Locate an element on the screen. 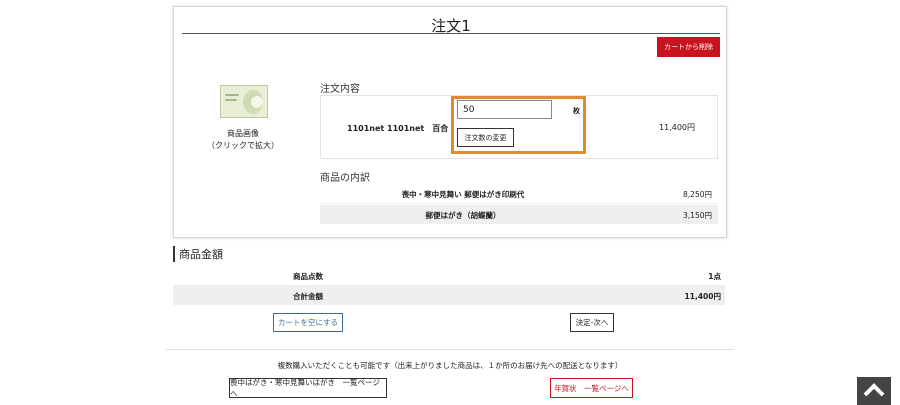 Image resolution: width=900 pixels, height=405 pixels. summary-count-label: 商品点数 is located at coordinates (308, 276).